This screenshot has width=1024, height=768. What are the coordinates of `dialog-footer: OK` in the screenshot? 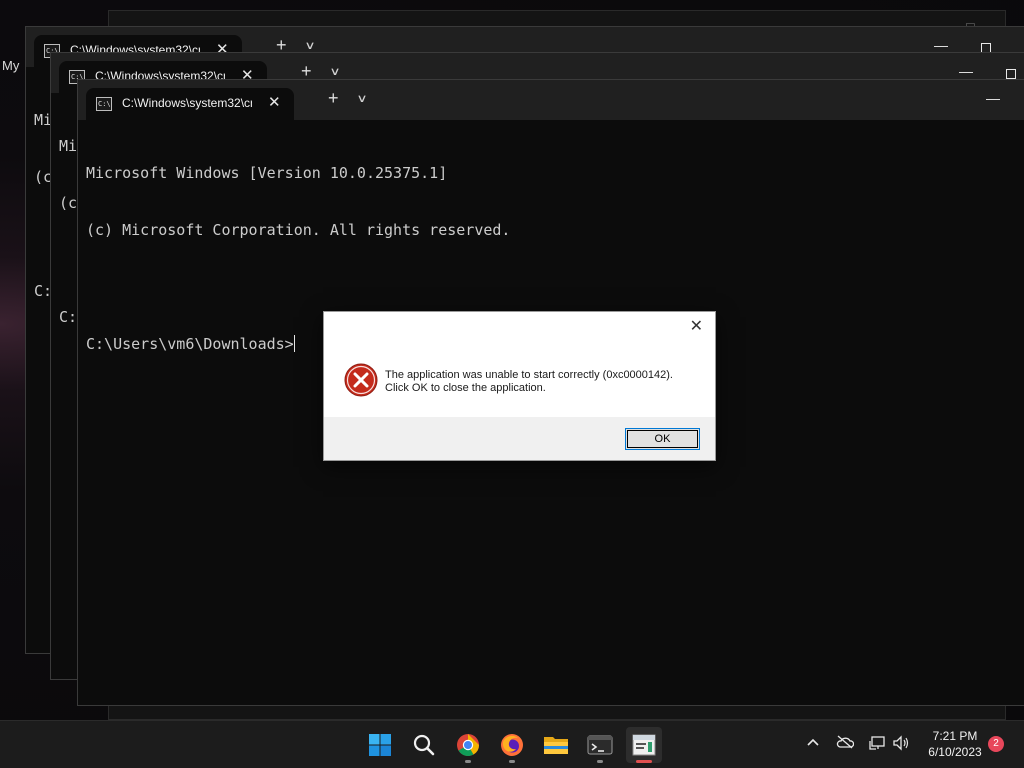 It's located at (519, 438).